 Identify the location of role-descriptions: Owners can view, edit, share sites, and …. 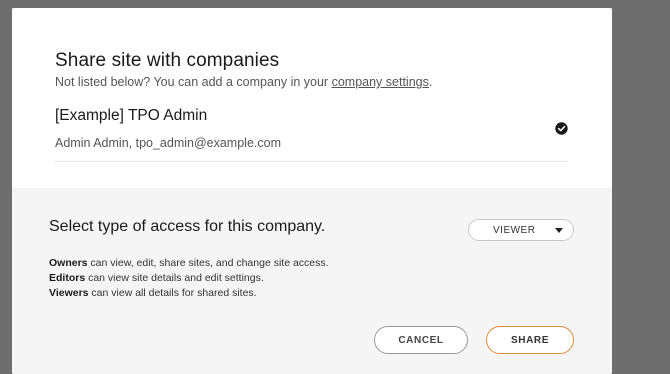
(189, 278).